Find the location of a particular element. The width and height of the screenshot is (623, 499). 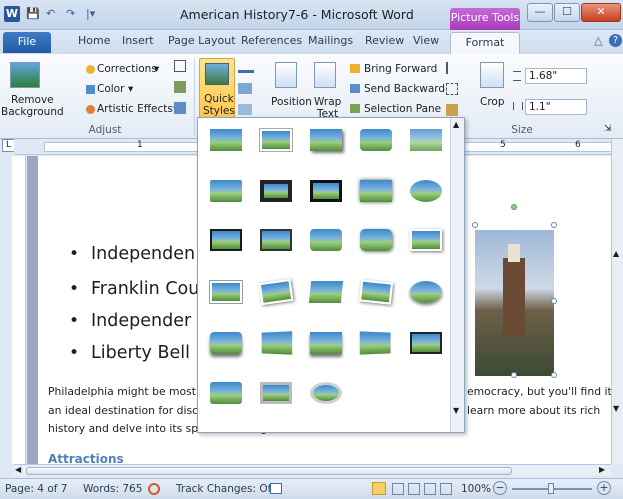

rotate-handle is located at coordinates (514, 207).